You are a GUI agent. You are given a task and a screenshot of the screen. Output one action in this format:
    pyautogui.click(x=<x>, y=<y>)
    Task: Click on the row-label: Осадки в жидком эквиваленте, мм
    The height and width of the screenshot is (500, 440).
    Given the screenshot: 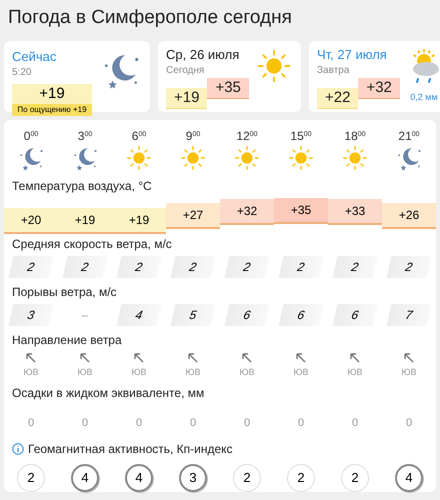 What is the action you would take?
    pyautogui.click(x=108, y=393)
    